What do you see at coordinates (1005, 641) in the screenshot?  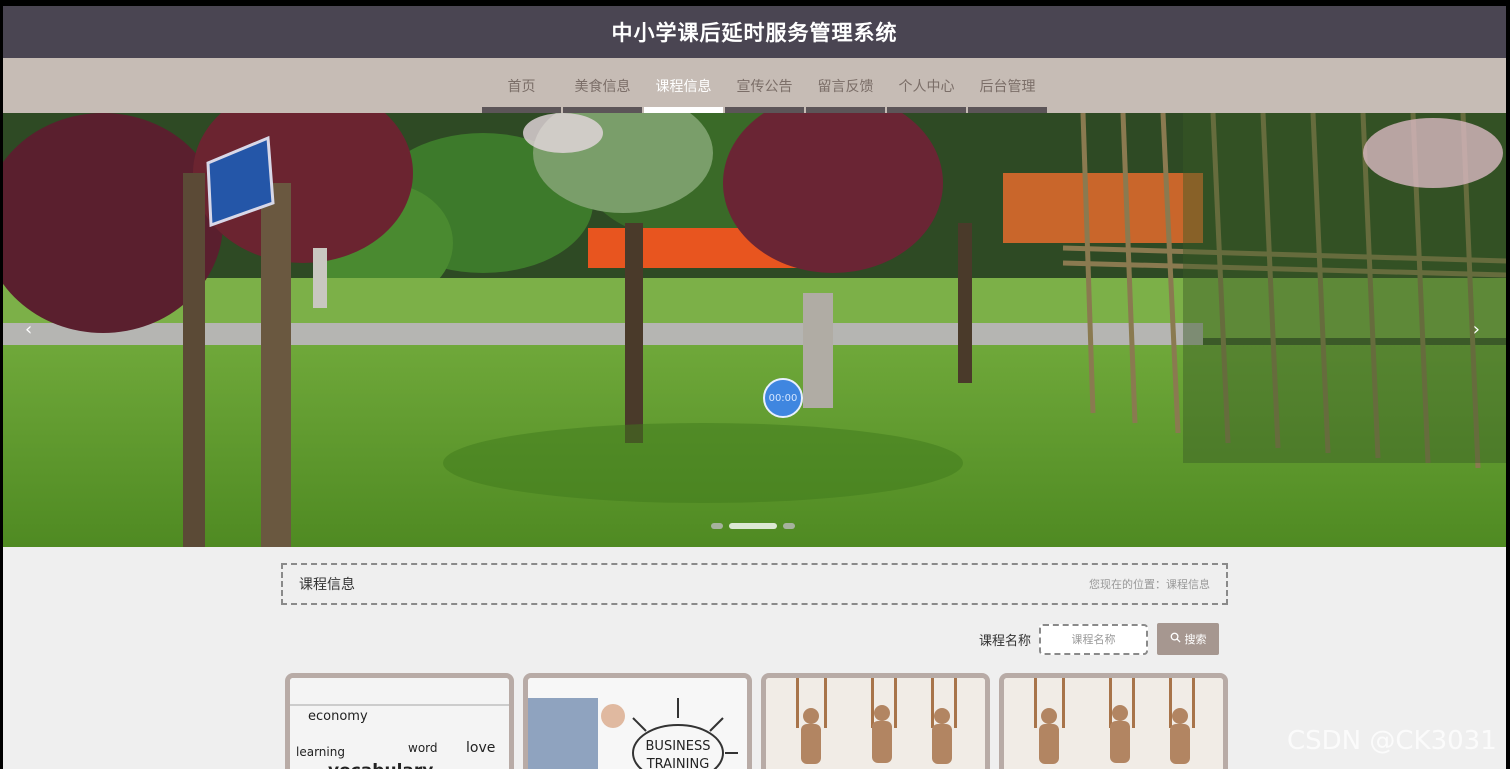 I see `search-label: 课程名称` at bounding box center [1005, 641].